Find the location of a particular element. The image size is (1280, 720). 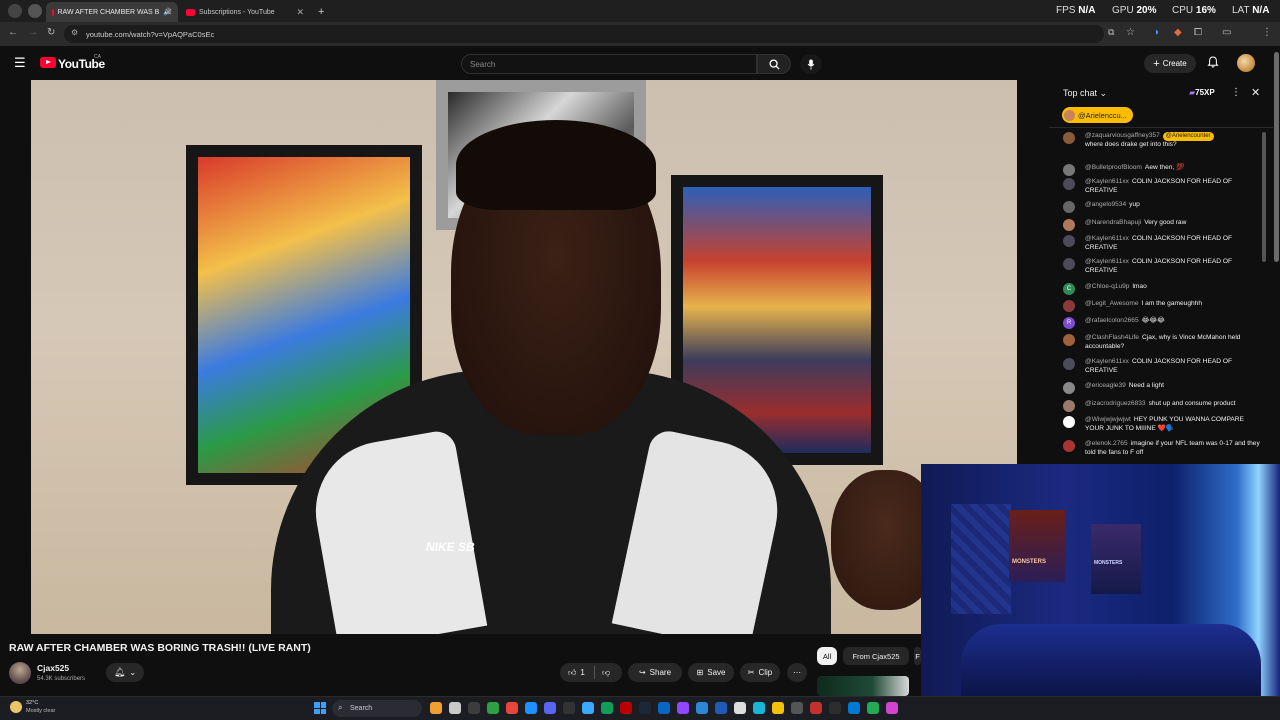

recommended-video-thumbnail is located at coordinates (863, 686).